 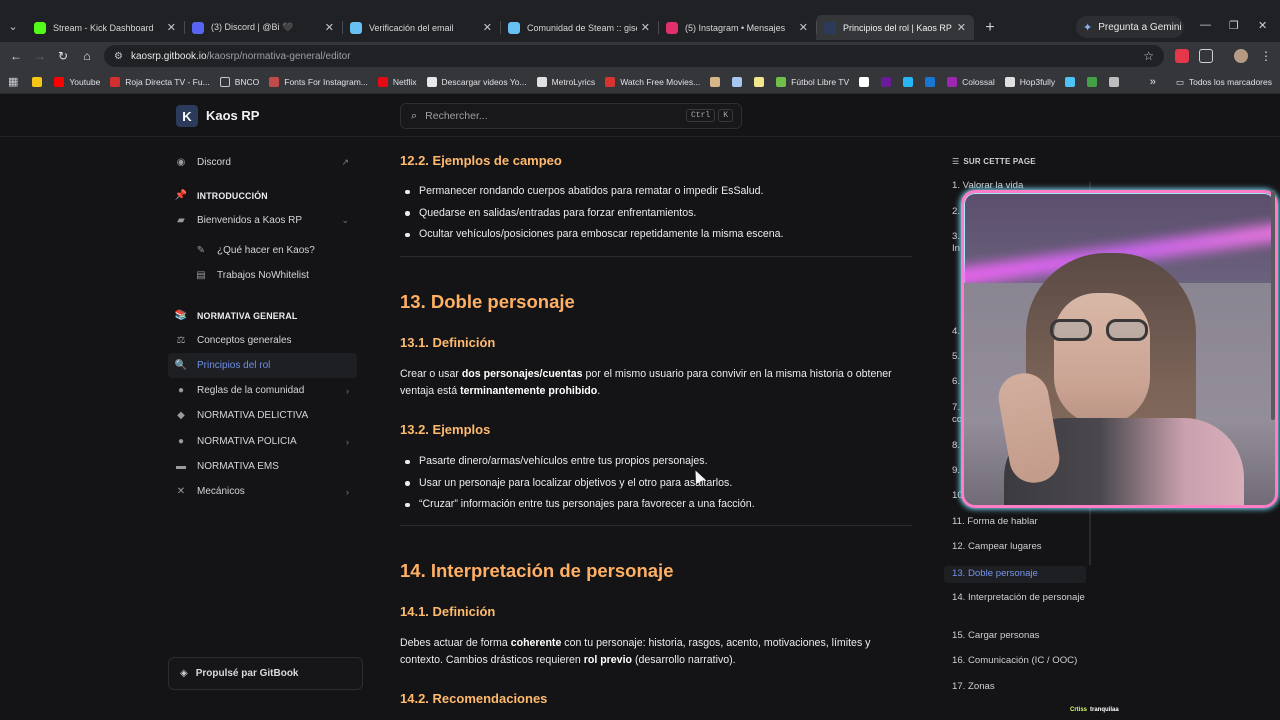 What do you see at coordinates (1015, 661) in the screenshot?
I see `toc-item: 16. Comunicación (IC / OOC)` at bounding box center [1015, 661].